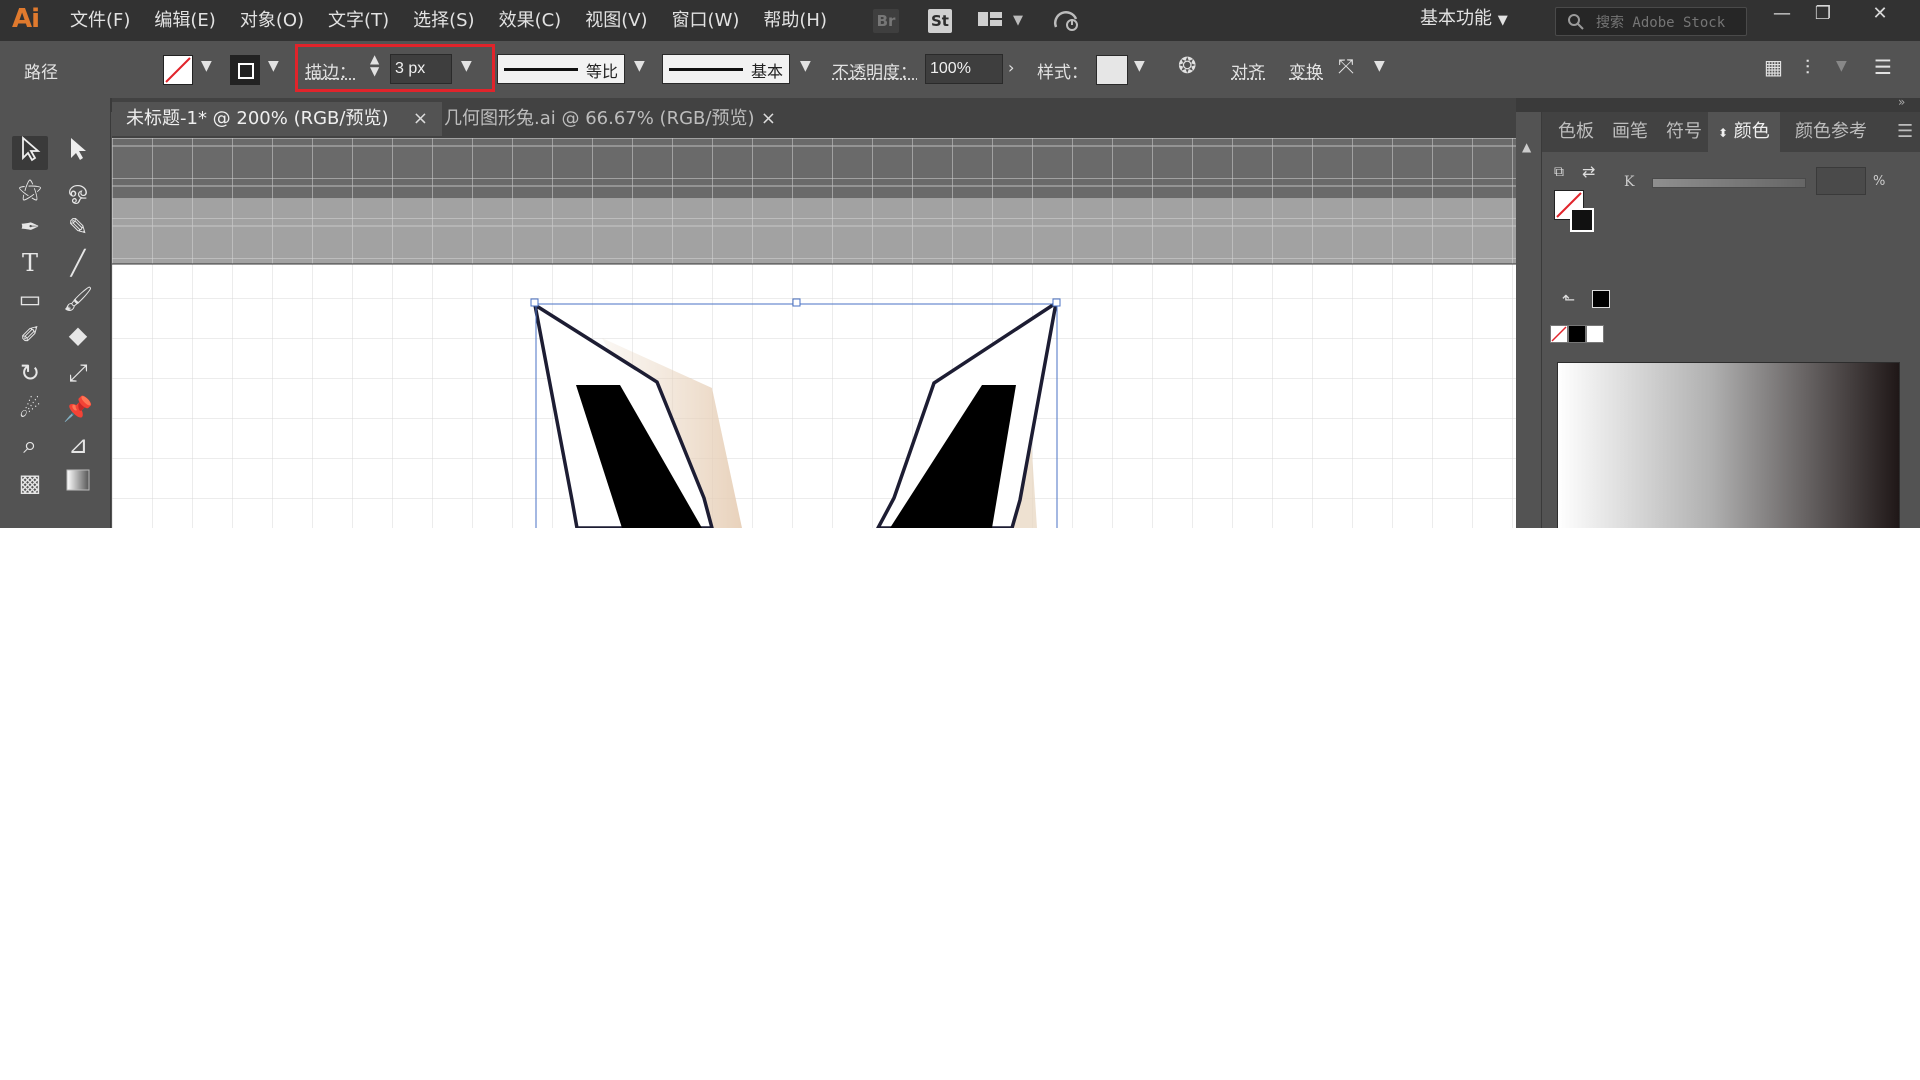 The height and width of the screenshot is (1080, 1920). Describe the element at coordinates (1630, 132) in the screenshot. I see `tab-brushes: 画笔` at that location.